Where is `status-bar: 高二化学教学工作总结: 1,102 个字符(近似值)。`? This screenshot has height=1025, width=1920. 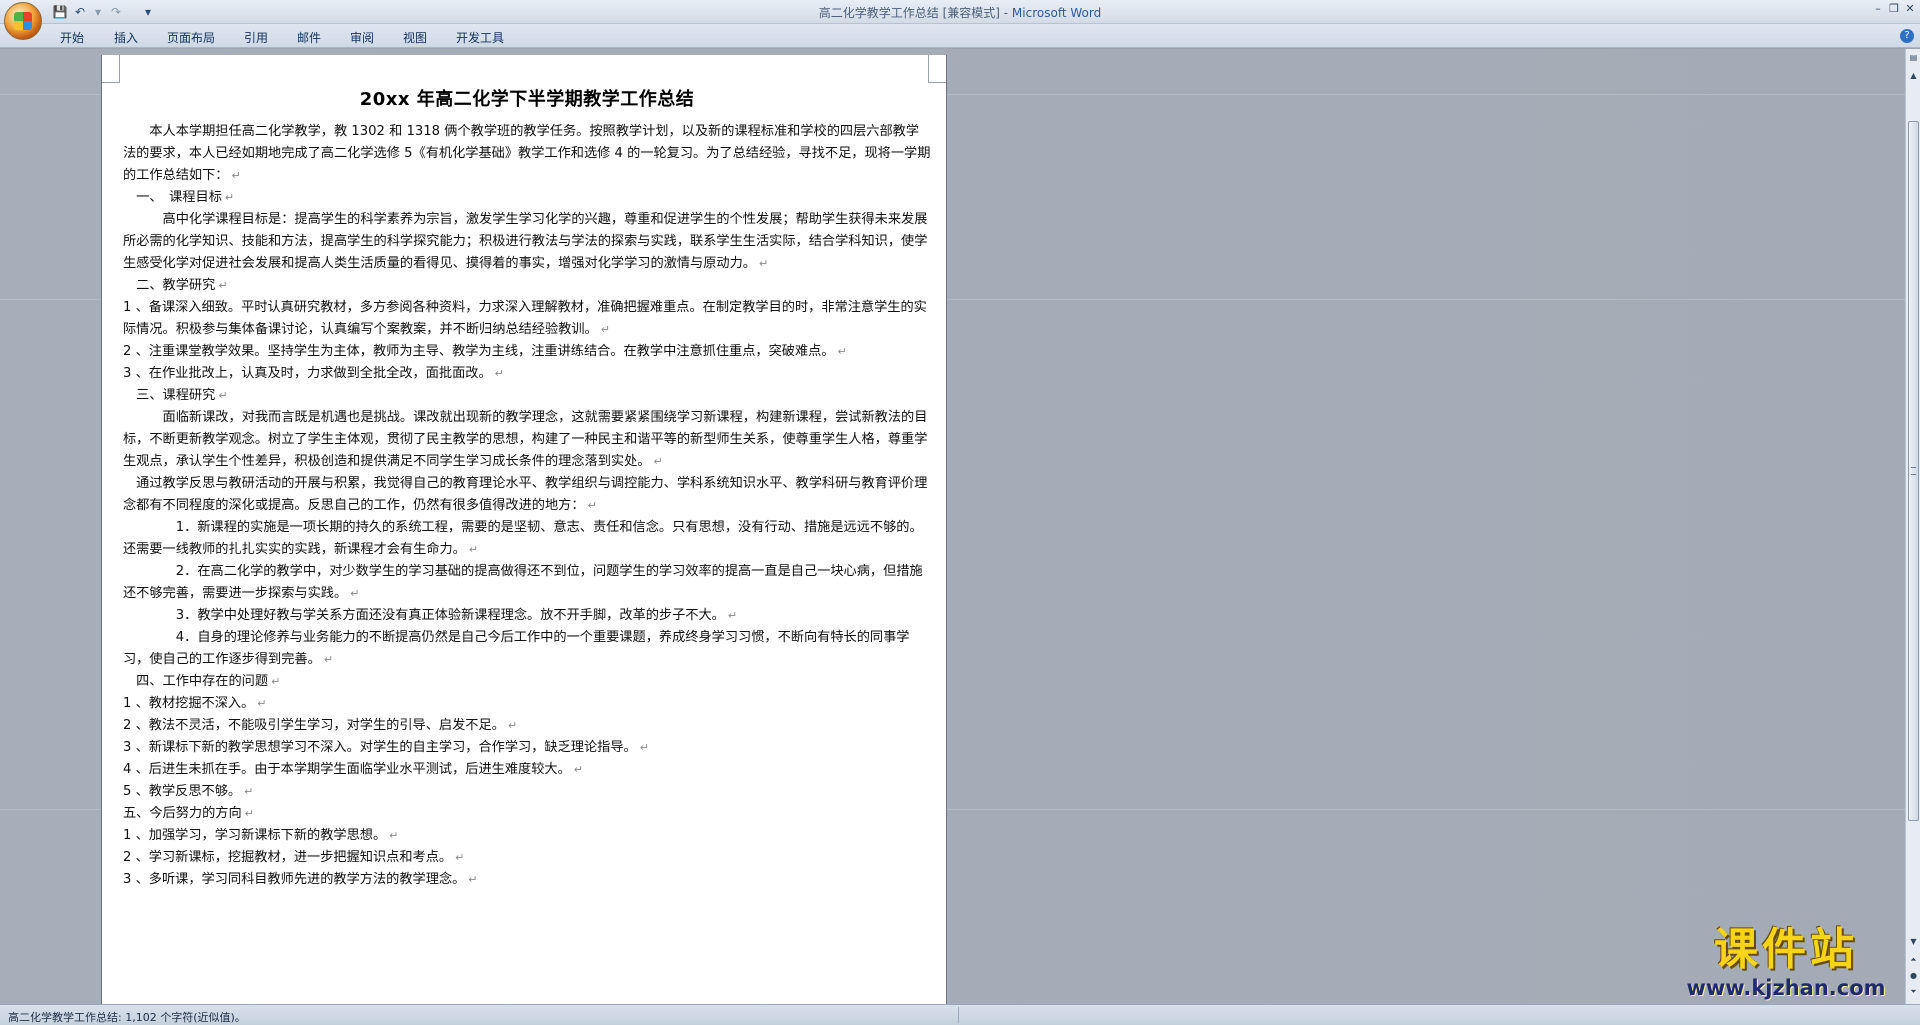
status-bar: 高二化学教学工作总结: 1,102 个字符(近似值)。 is located at coordinates (960, 1014).